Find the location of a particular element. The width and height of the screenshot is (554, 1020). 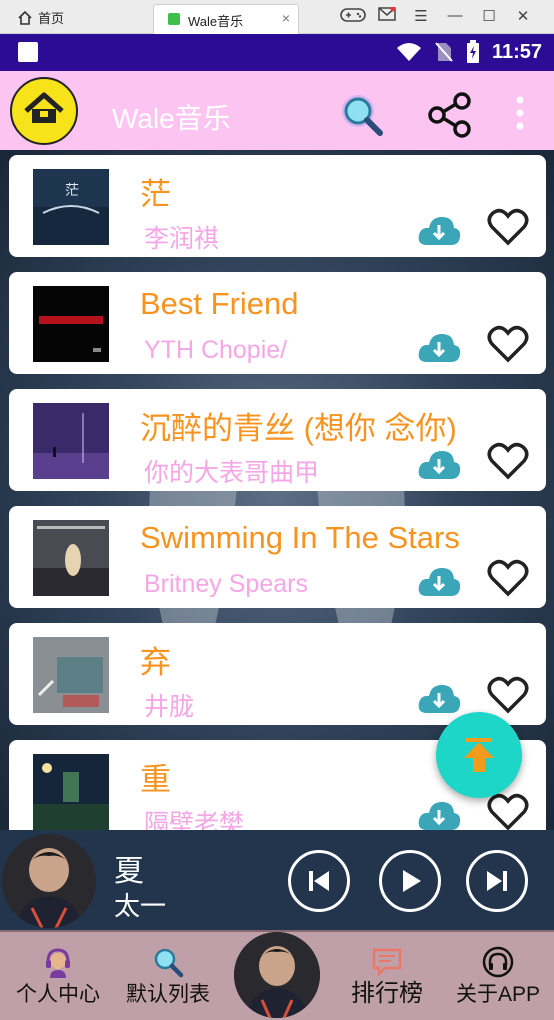

arrow-up-icon is located at coordinates (479, 755).